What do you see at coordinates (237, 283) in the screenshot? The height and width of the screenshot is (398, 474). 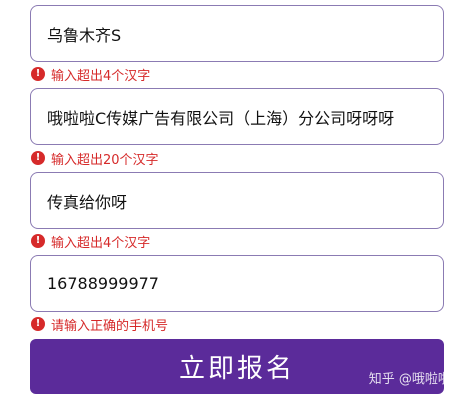 I see `phone-input: 16788999977` at bounding box center [237, 283].